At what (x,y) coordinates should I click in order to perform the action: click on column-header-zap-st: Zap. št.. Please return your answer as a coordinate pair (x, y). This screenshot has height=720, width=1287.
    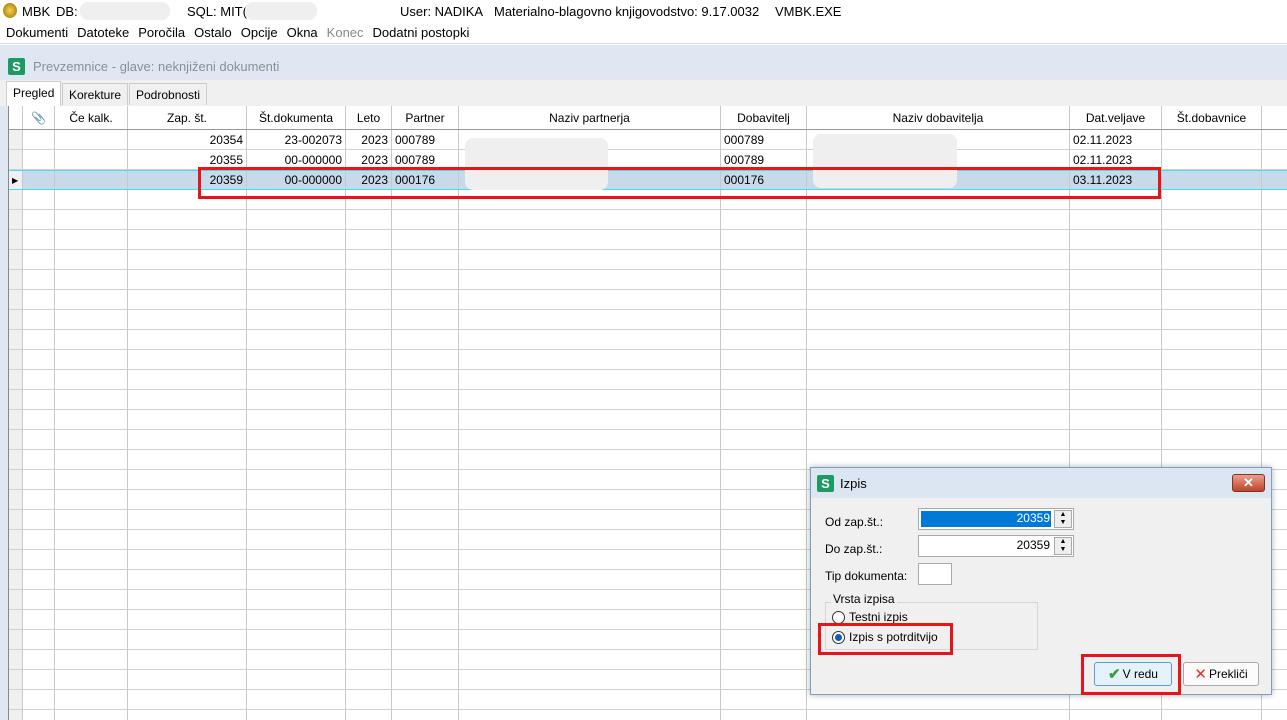
    Looking at the image, I should click on (187, 117).